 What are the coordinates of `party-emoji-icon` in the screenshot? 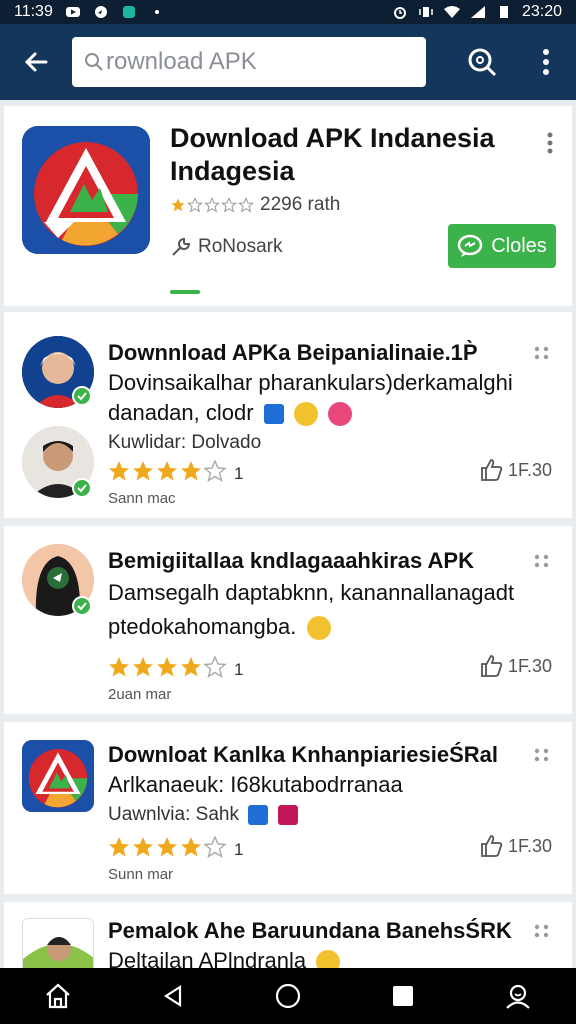 It's located at (339, 414).